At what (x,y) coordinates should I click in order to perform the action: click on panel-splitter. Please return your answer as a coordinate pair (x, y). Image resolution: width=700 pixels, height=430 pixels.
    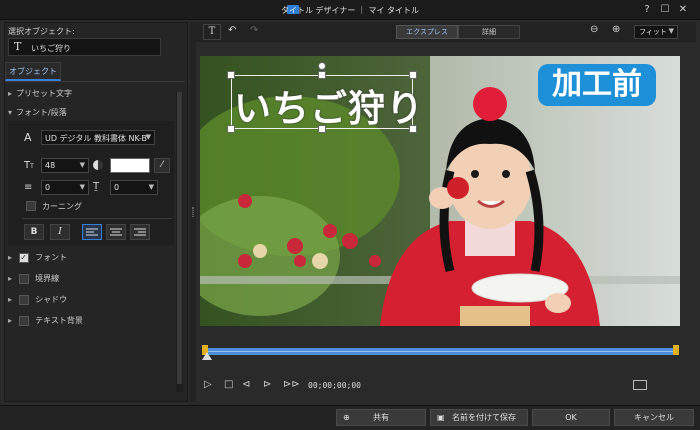
    Looking at the image, I should click on (193, 212).